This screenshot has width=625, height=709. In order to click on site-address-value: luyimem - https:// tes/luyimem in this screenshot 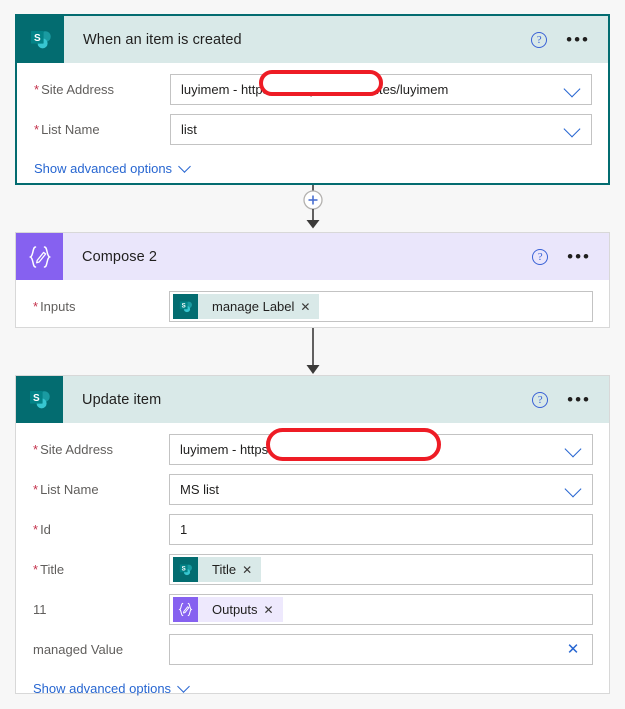, I will do `click(266, 449)`.